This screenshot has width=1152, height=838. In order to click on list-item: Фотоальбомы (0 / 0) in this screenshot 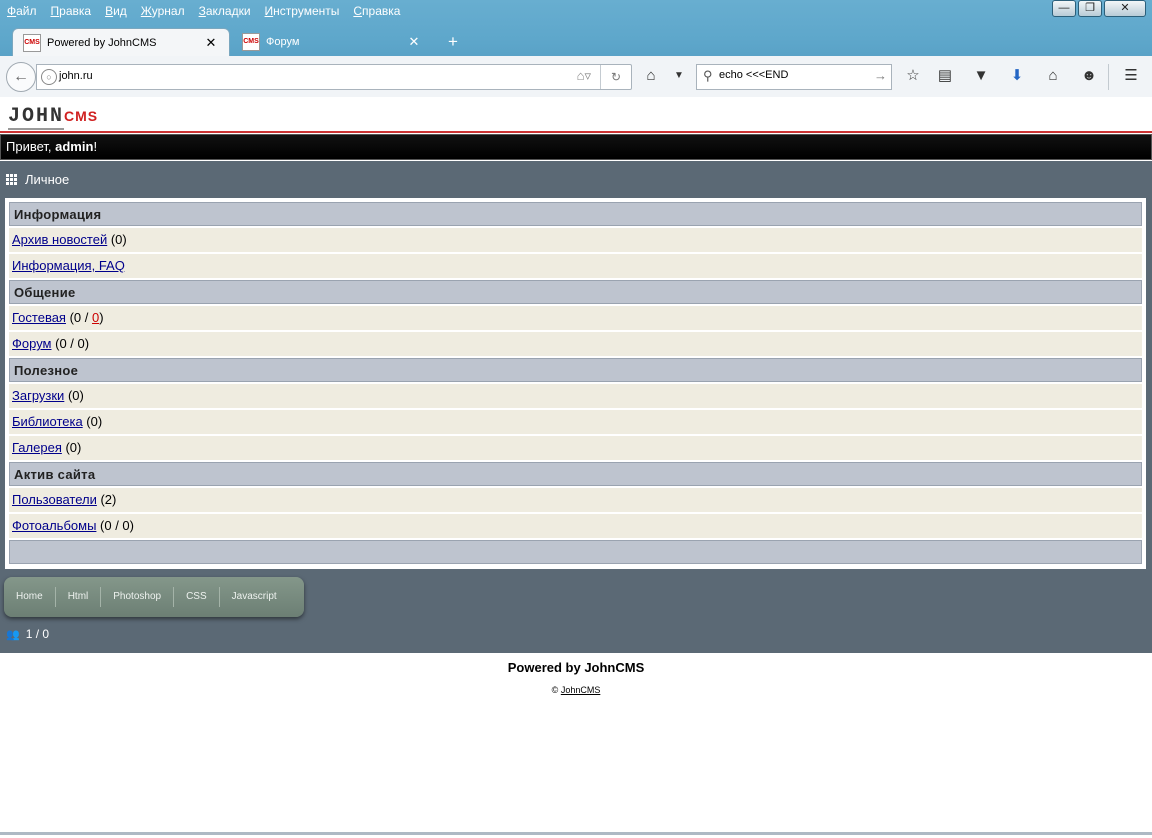, I will do `click(575, 526)`.